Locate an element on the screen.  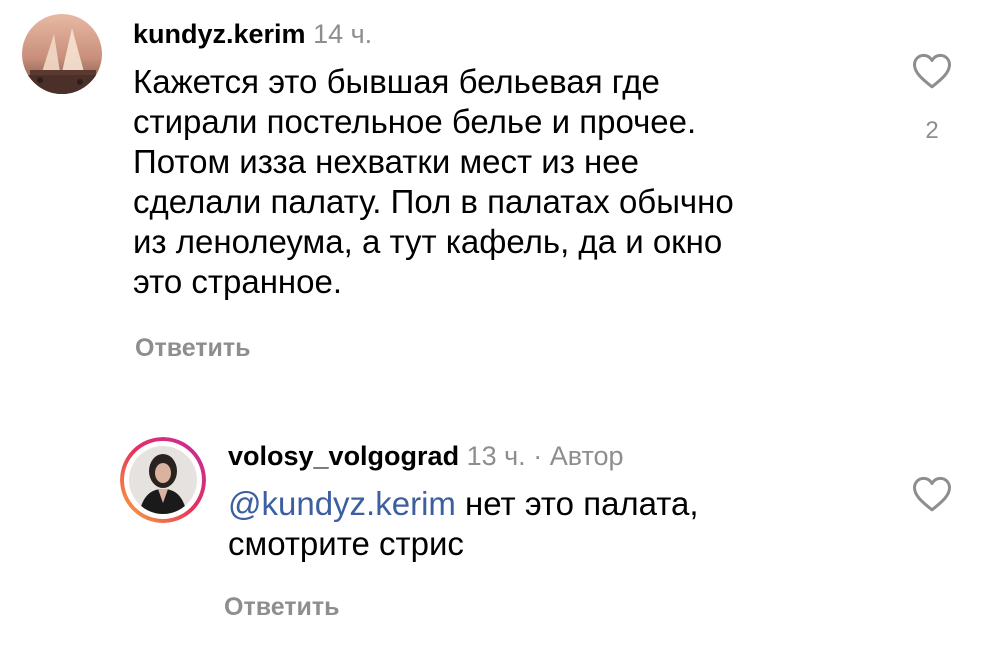
mention-link: @kundyz.kerim is located at coordinates (342, 503).